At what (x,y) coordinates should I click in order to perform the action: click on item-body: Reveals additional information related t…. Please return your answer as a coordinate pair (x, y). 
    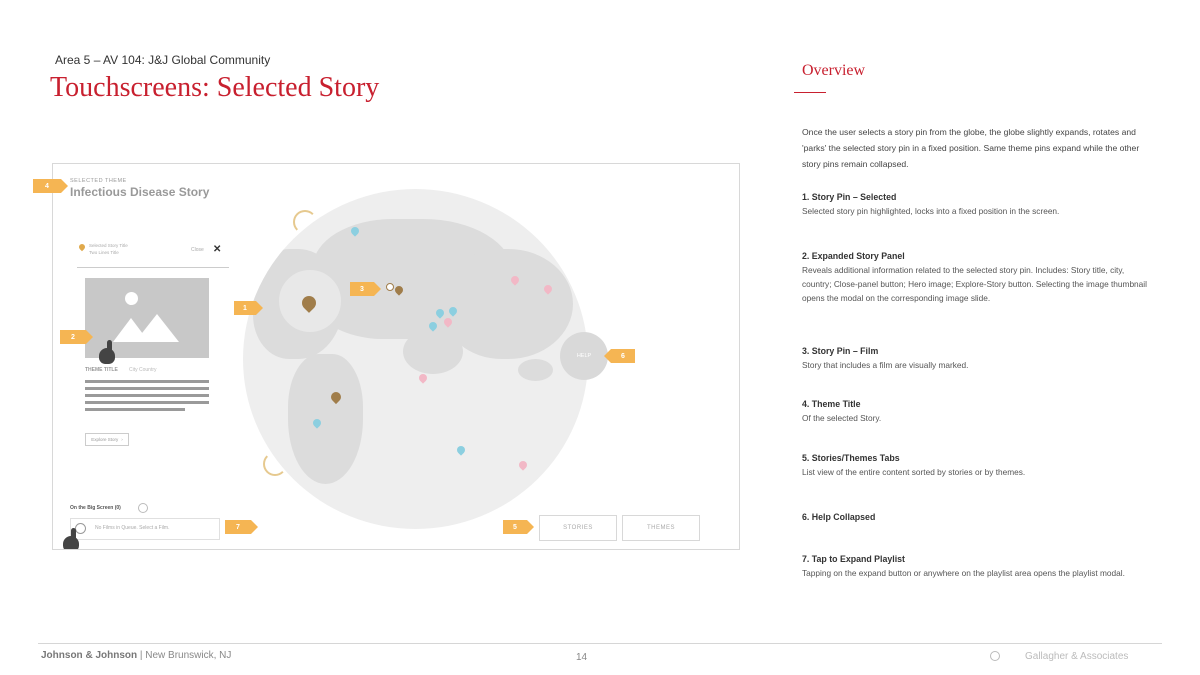
    Looking at the image, I should click on (974, 284).